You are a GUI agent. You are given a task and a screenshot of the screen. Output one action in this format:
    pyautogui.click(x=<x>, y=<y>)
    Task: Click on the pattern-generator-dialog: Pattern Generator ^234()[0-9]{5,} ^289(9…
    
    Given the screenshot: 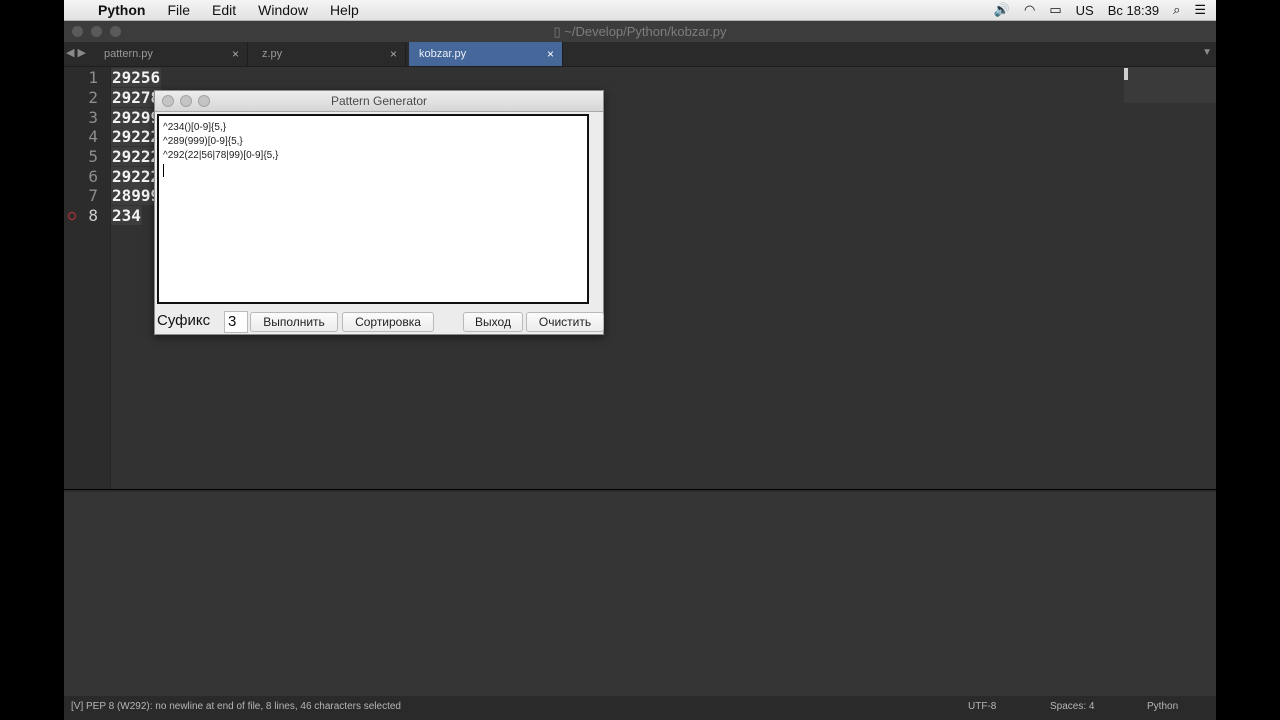 What is the action you would take?
    pyautogui.click(x=379, y=212)
    